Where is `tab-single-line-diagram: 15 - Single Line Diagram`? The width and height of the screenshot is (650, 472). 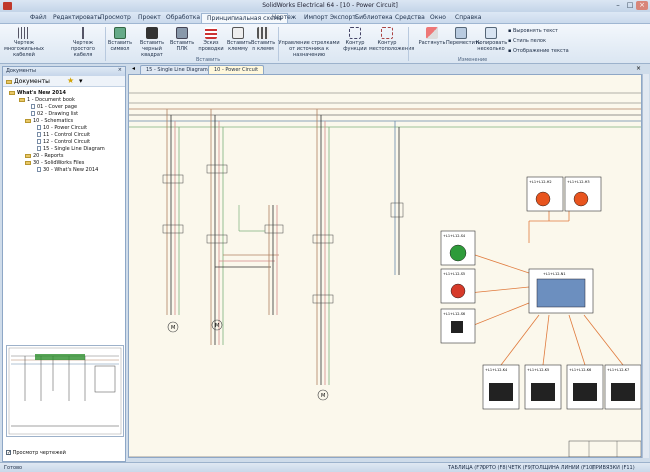 tab-single-line-diagram: 15 - Single Line Diagram is located at coordinates (177, 69).